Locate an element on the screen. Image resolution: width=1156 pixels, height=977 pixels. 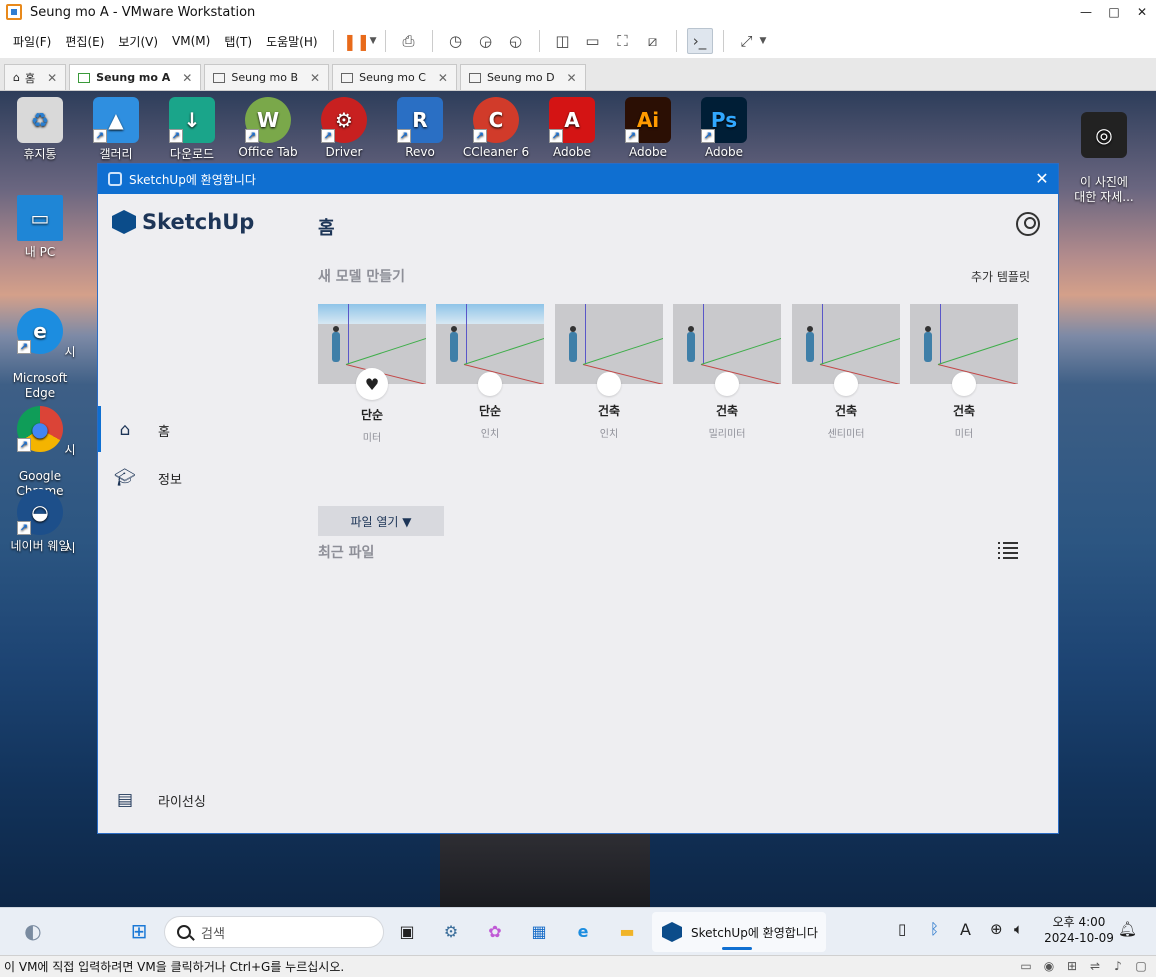
network-icon: ⊕ is located at coordinates (996, 929).